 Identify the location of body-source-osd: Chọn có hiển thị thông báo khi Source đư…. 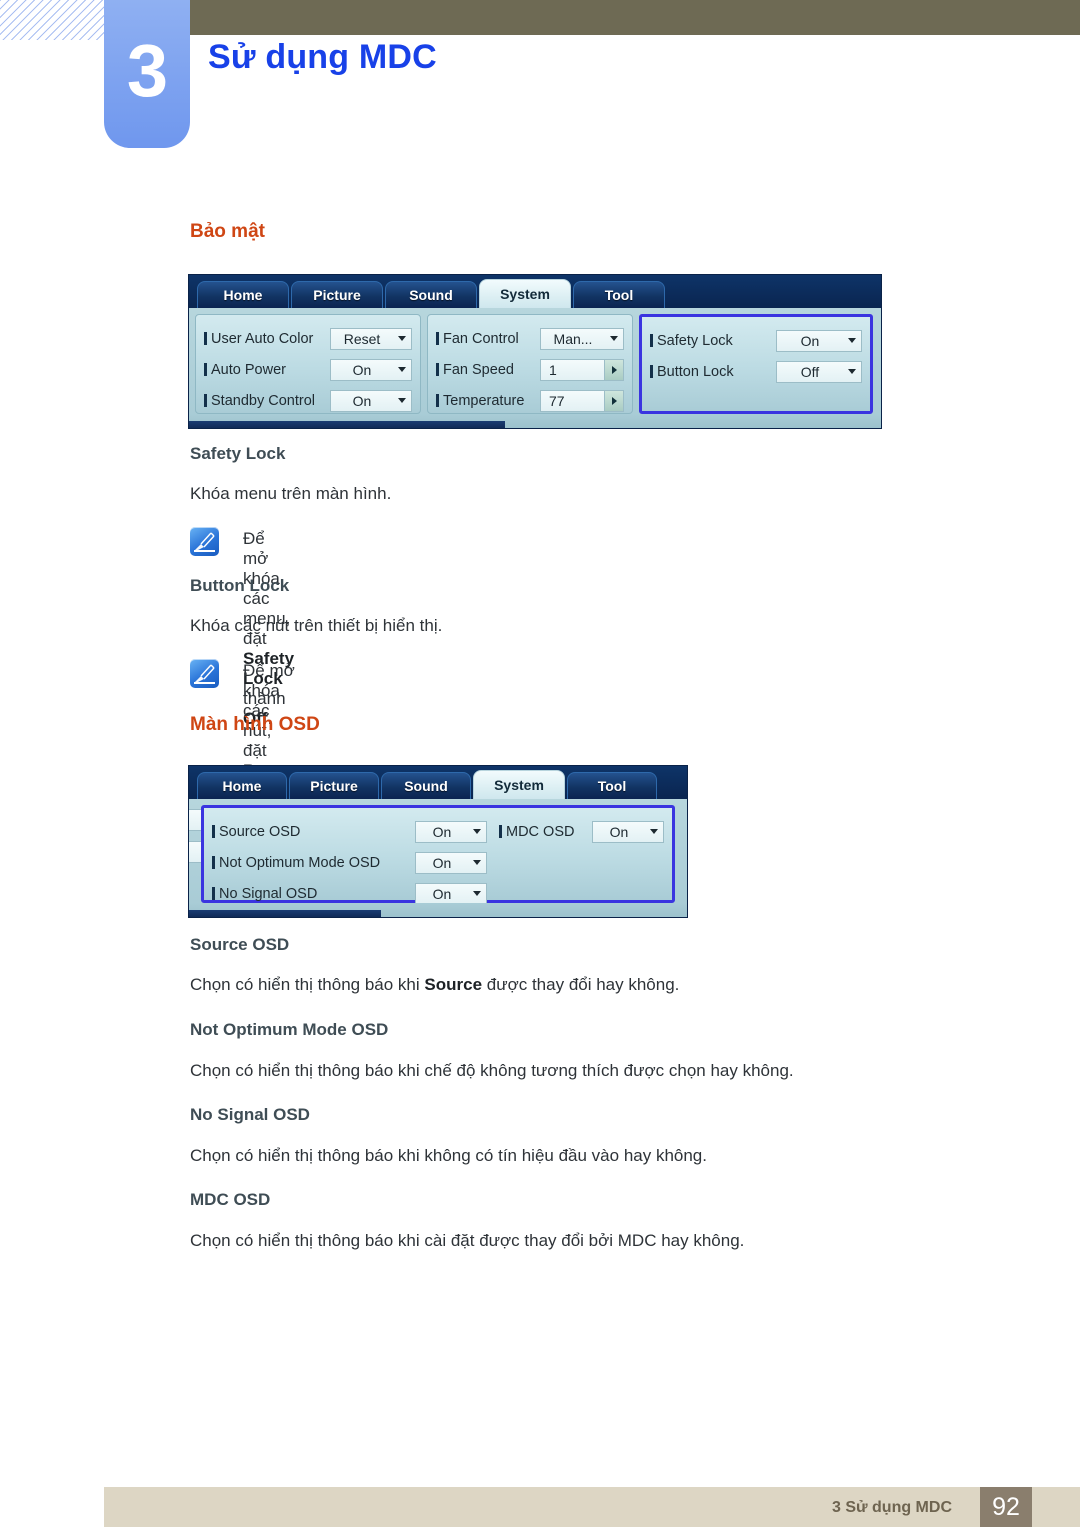
(435, 984).